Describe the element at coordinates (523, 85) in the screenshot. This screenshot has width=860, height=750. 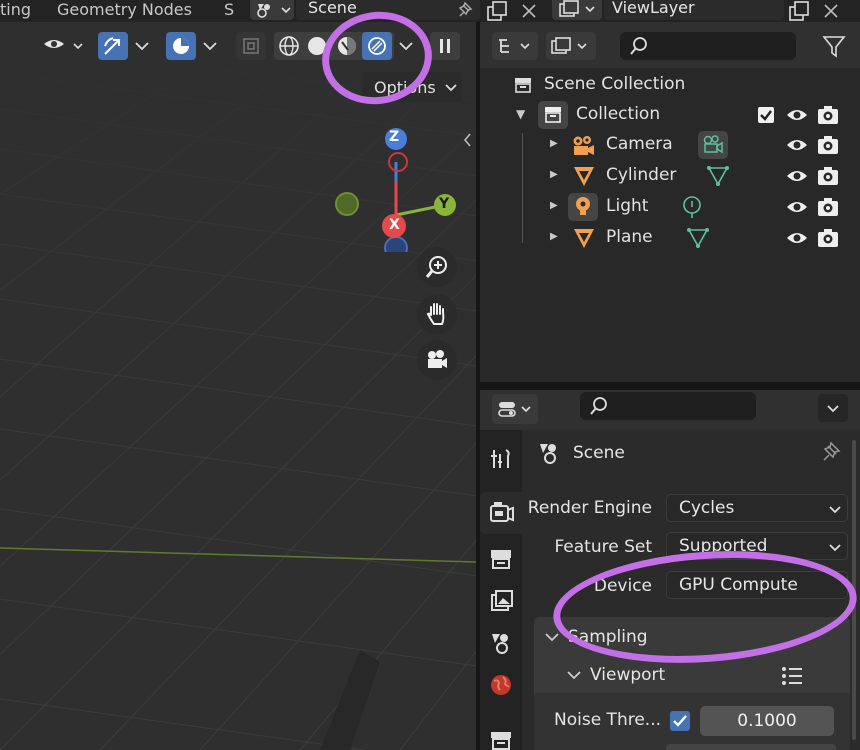
I see `scene-collection-icon` at that location.